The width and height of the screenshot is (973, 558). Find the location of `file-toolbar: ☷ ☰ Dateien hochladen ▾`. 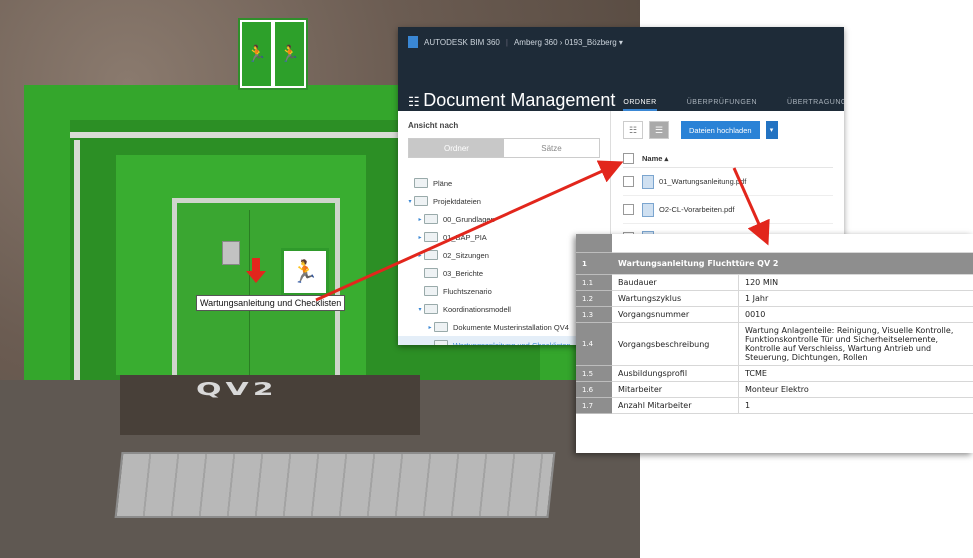

file-toolbar: ☷ ☰ Dateien hochladen ▾ is located at coordinates (733, 130).